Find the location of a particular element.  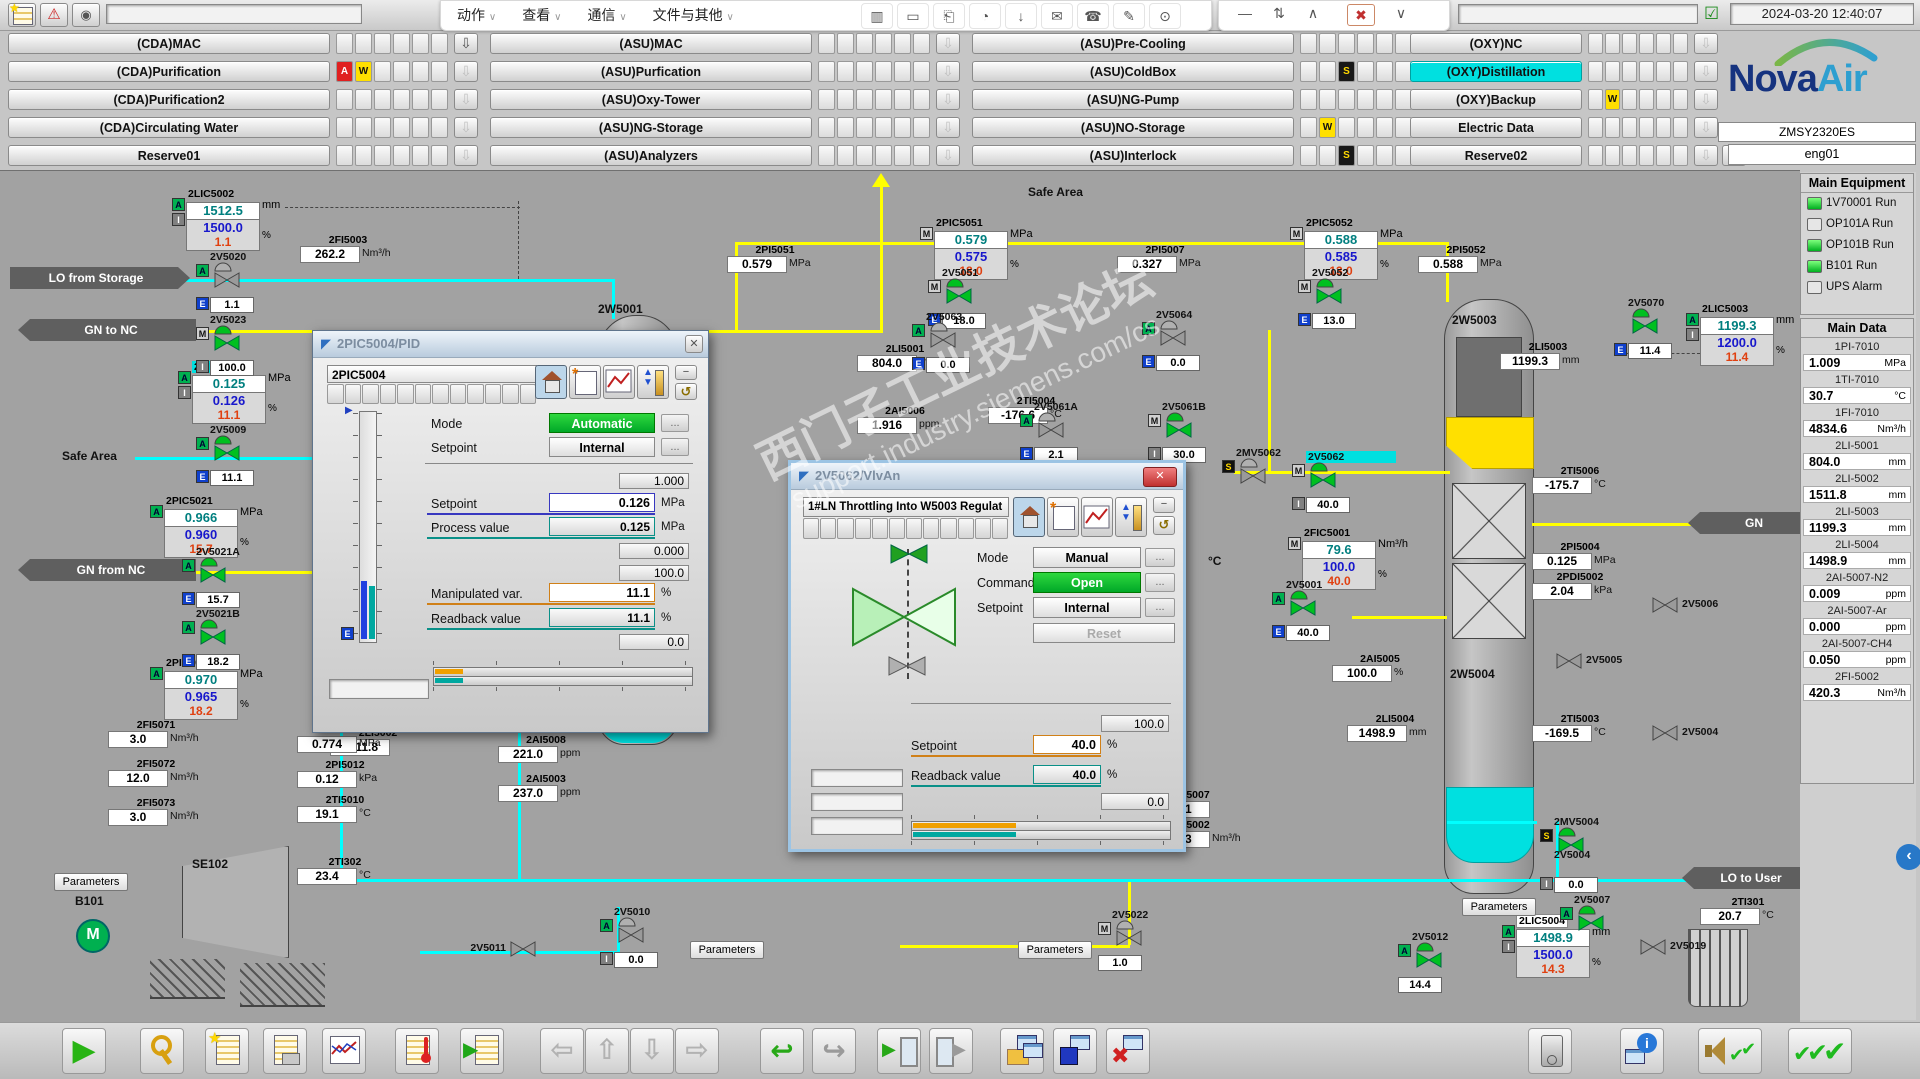

setpoint-input: 40.0 is located at coordinates (1067, 744).